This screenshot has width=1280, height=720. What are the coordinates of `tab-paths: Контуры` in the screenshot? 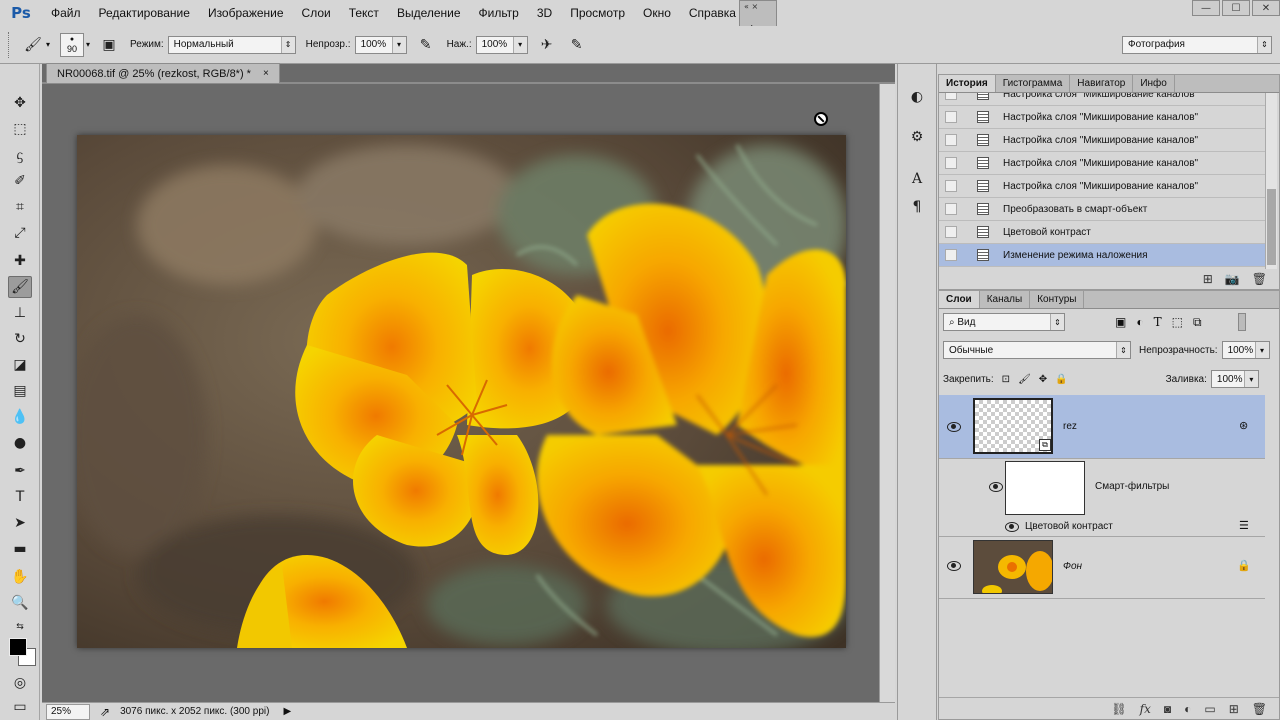 It's located at (1057, 299).